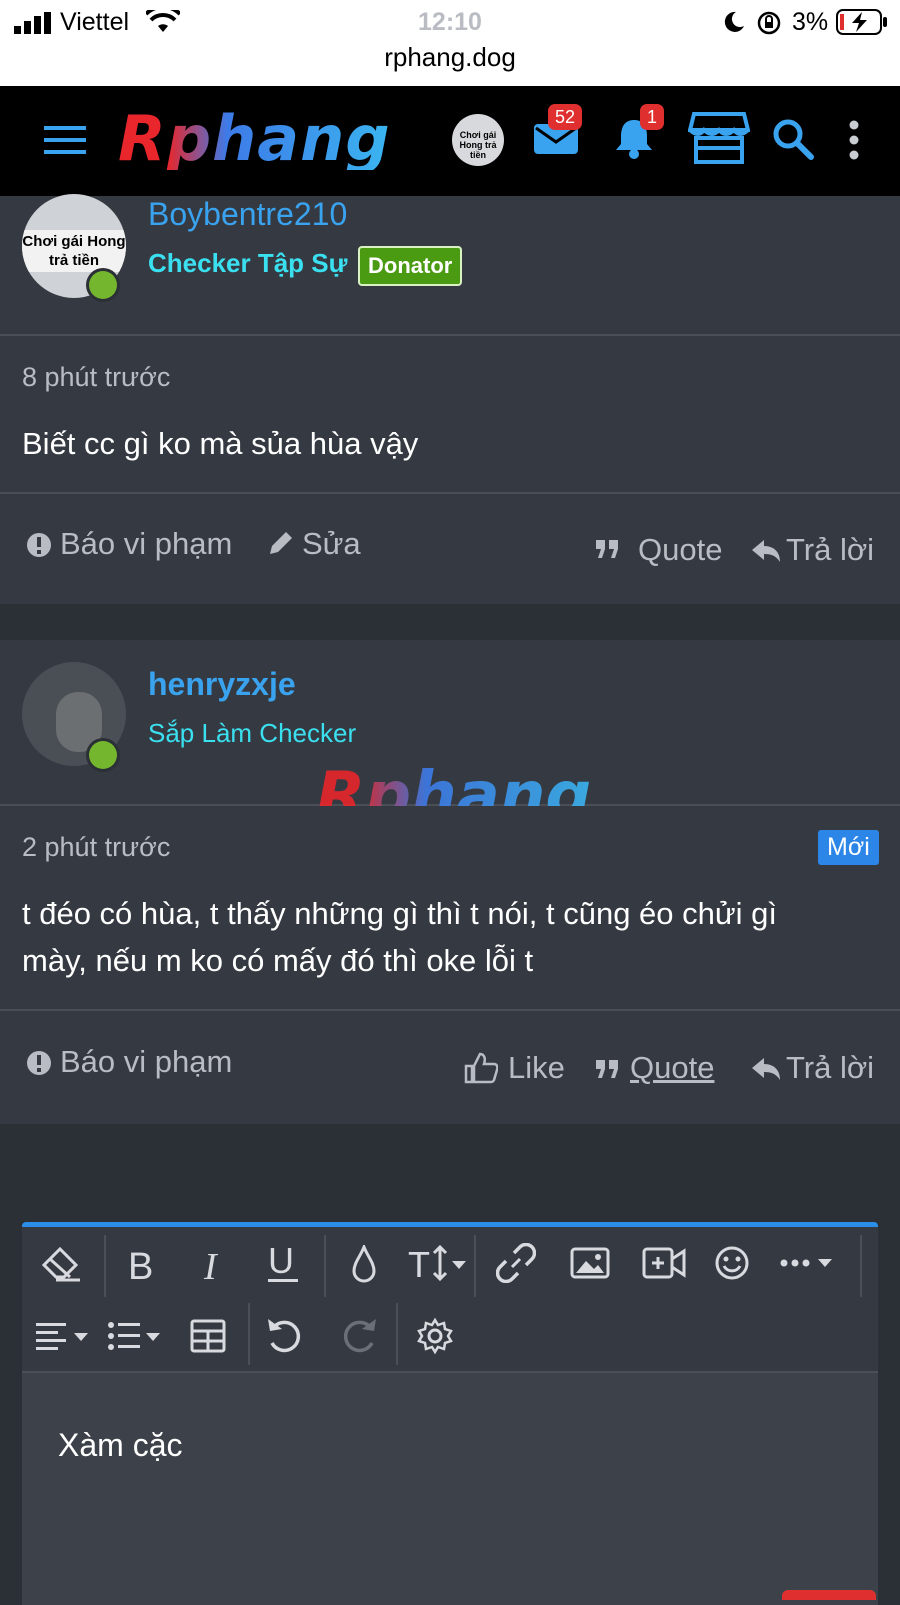  Describe the element at coordinates (652, 117) in the screenshot. I see `alerts-count-badge: 1` at that location.